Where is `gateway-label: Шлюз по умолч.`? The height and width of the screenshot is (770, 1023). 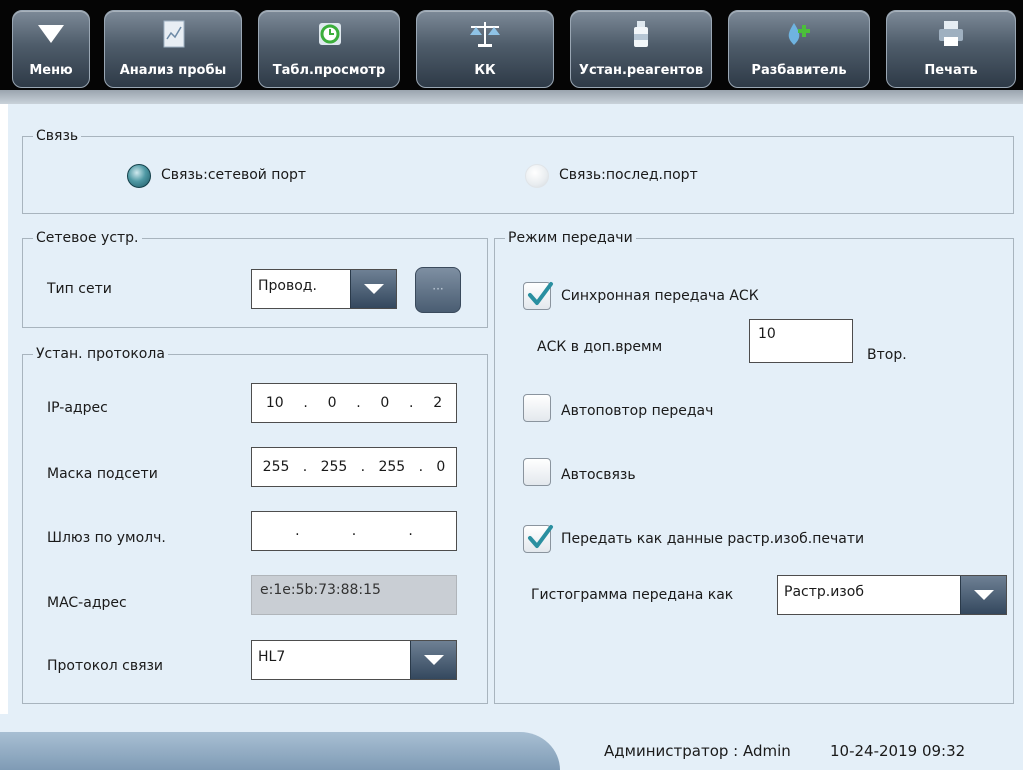 gateway-label: Шлюз по умолч. is located at coordinates (106, 538).